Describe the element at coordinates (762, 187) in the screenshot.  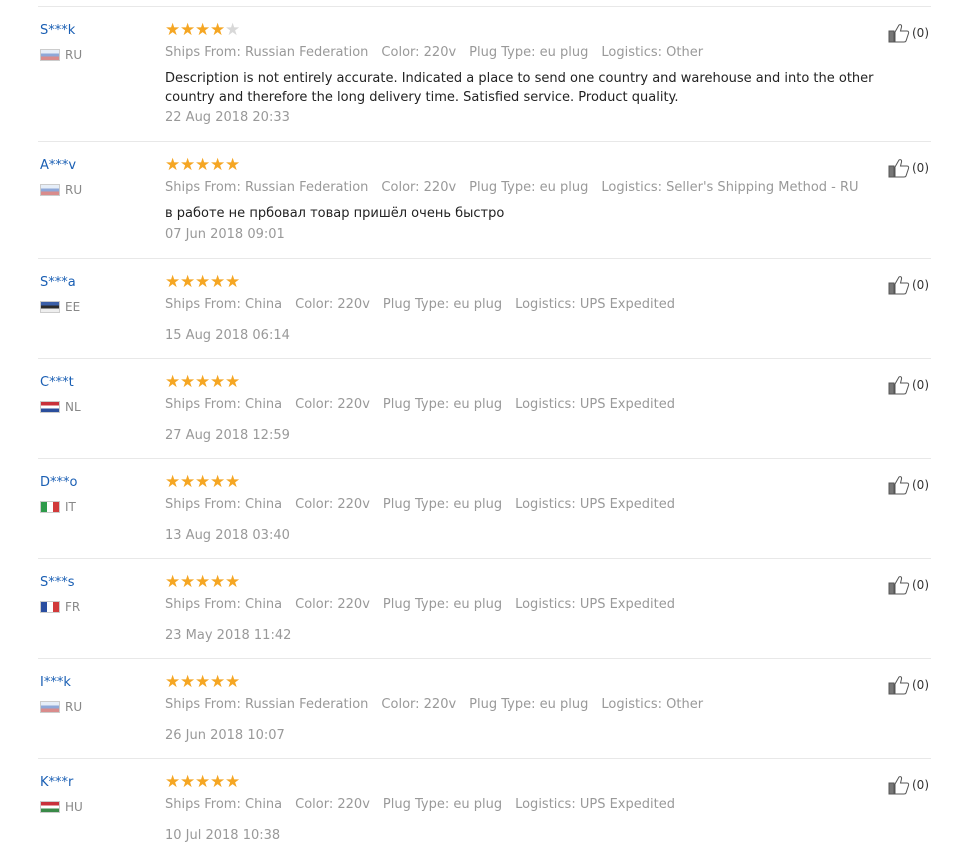
I see `logistics-value: Seller's Shipping Method - RU` at that location.